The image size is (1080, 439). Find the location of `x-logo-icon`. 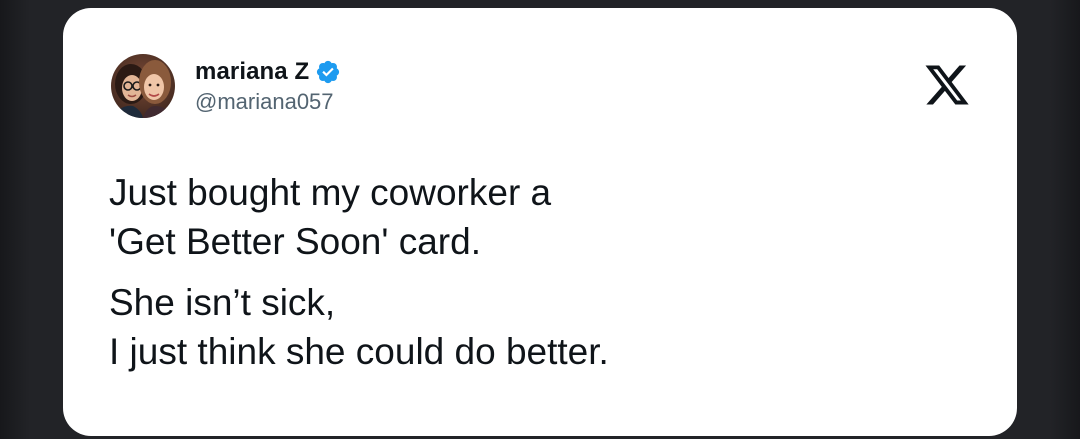

x-logo-icon is located at coordinates (947, 85).